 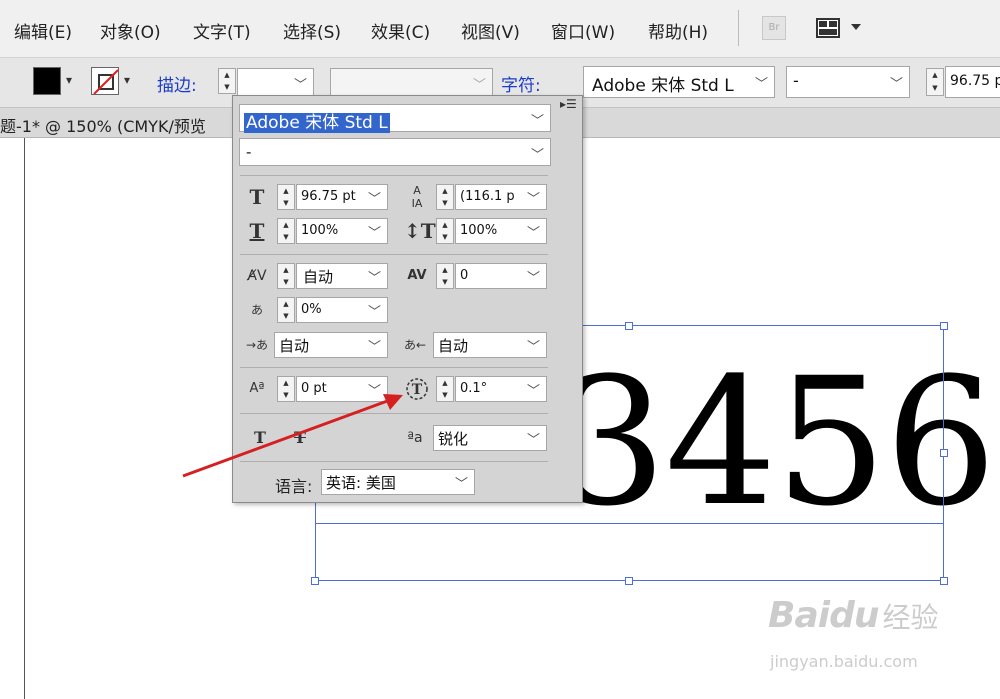 I want to click on baidu-watermark: Baidu 经验, so click(x=853, y=615).